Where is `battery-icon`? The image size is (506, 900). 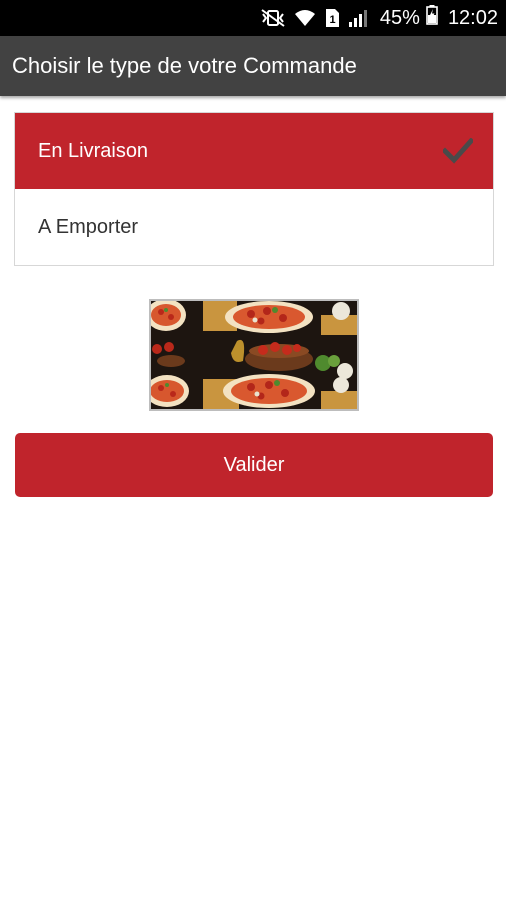 battery-icon is located at coordinates (432, 18).